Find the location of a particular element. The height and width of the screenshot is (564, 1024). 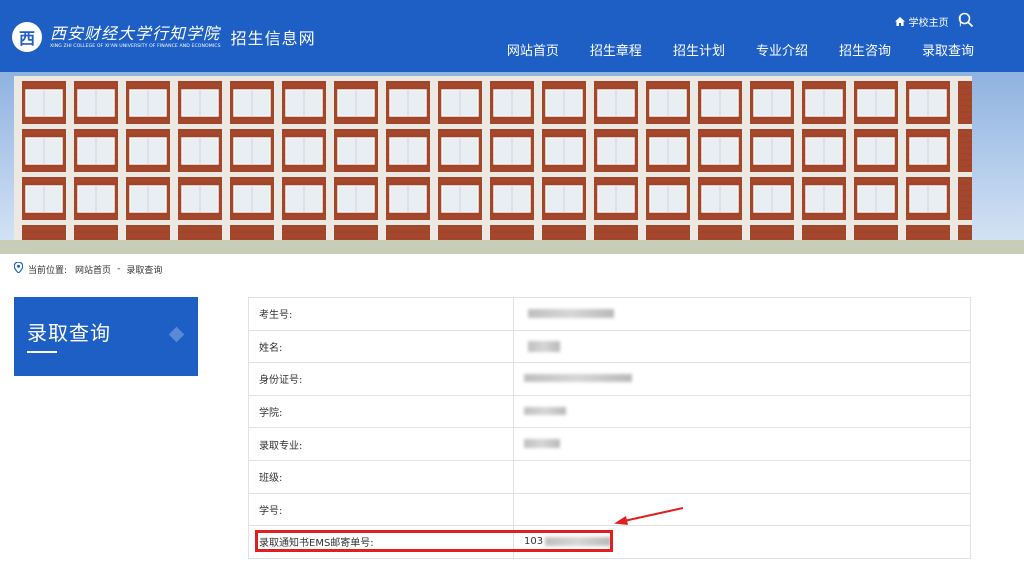

table-row: 身份证号: is located at coordinates (609, 379).